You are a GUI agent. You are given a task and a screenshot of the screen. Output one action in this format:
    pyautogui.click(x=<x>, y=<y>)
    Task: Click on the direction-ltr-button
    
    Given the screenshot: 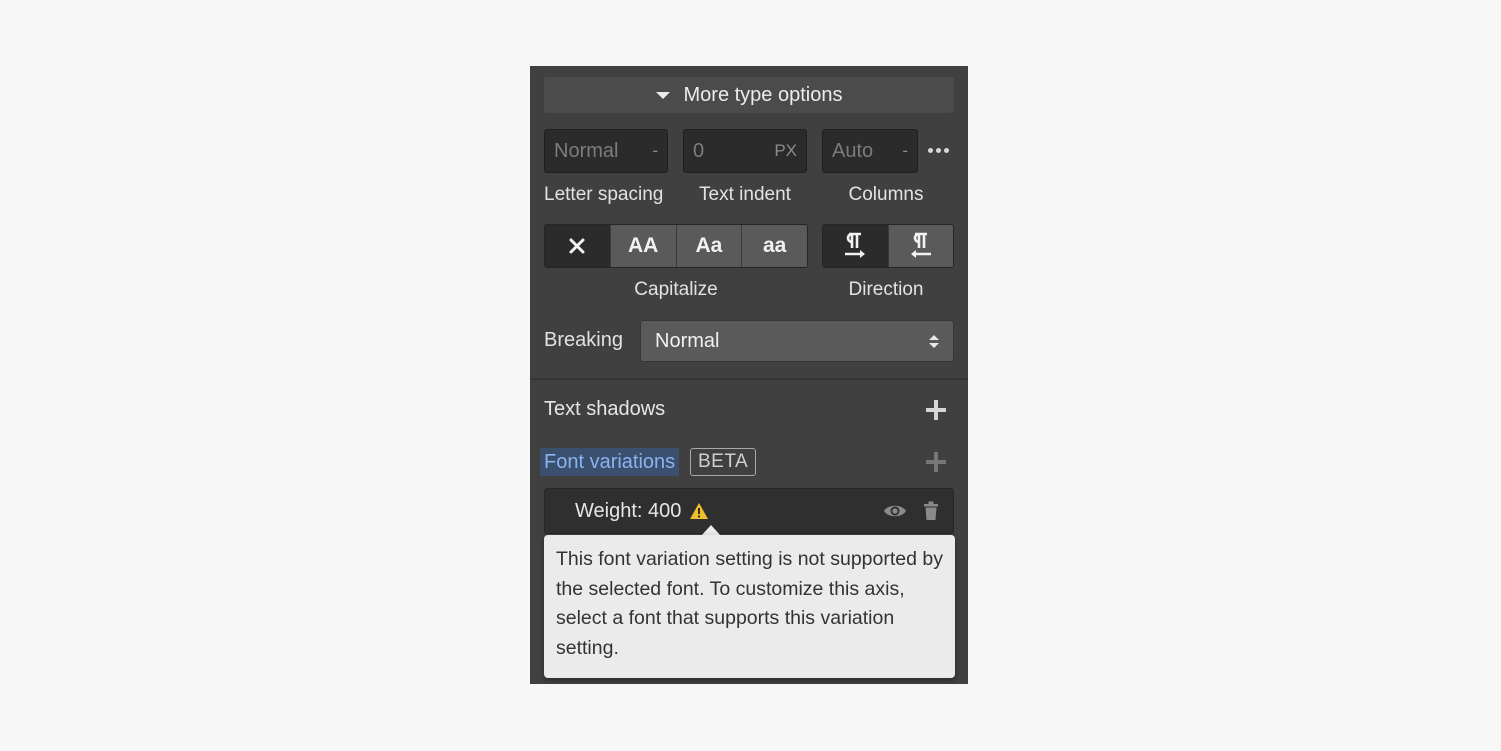 What is the action you would take?
    pyautogui.click(x=855, y=246)
    